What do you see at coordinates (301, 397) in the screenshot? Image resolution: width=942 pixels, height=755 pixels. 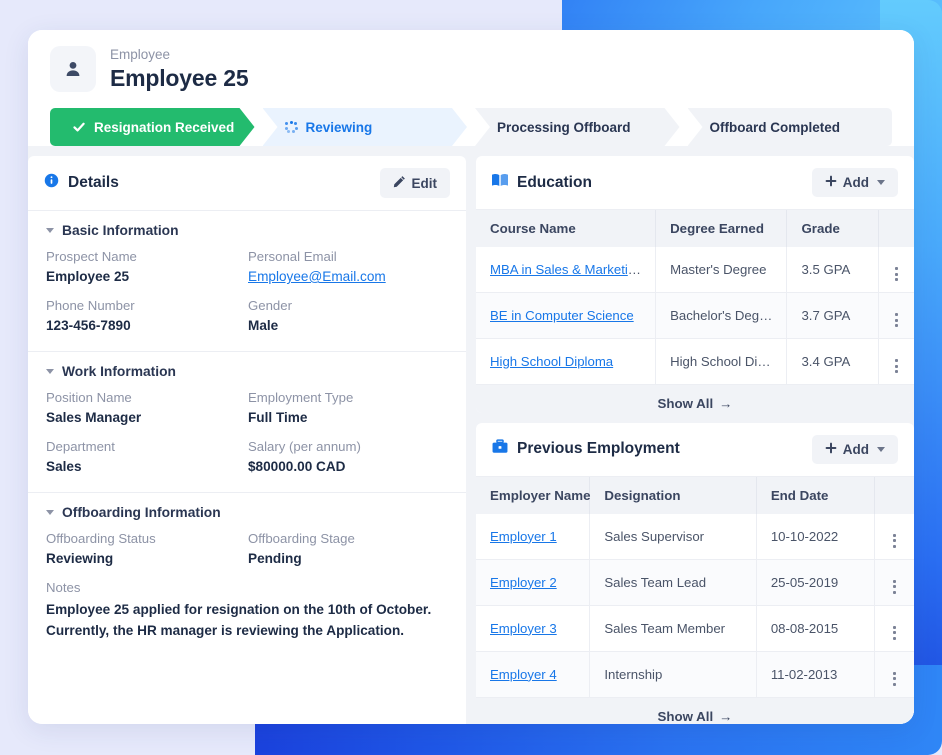 I see `field-label: Employment Type` at bounding box center [301, 397].